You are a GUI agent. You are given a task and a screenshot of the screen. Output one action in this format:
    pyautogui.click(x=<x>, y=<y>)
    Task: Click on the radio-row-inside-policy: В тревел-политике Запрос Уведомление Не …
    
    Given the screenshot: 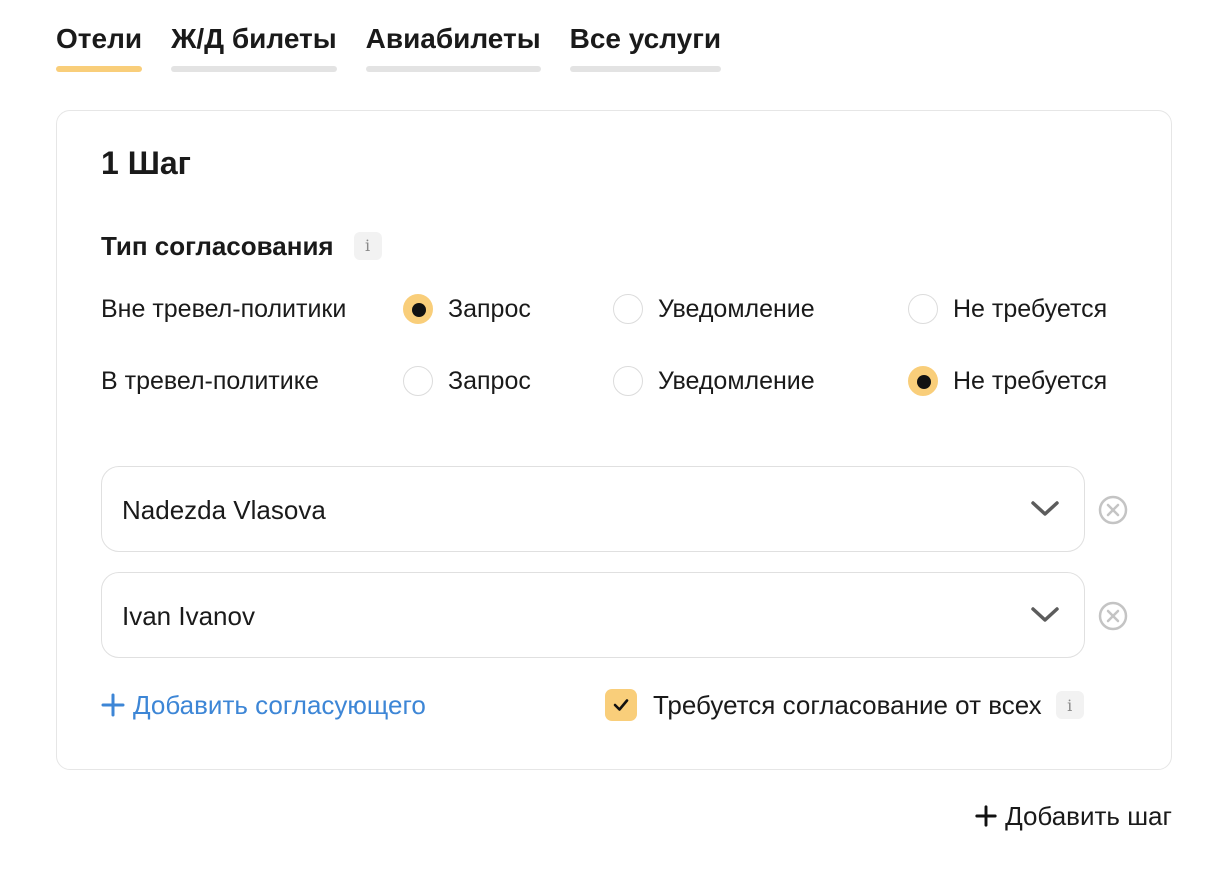 What is the action you would take?
    pyautogui.click(x=621, y=381)
    